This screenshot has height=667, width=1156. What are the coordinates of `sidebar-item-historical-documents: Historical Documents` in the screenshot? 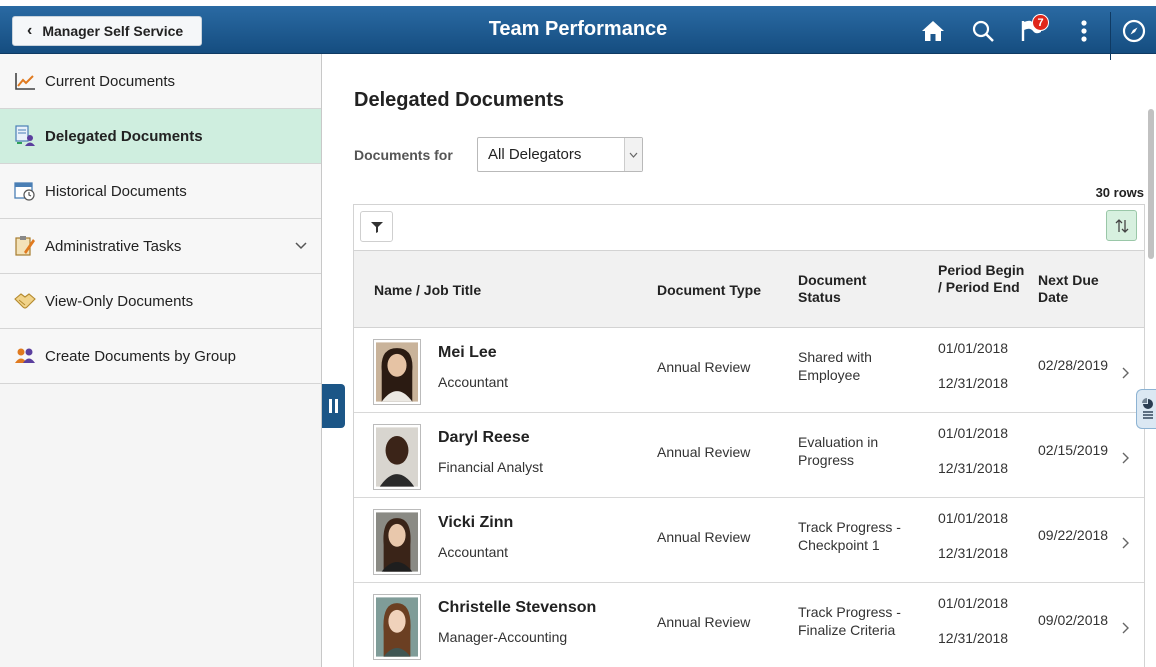 It's located at (160, 191).